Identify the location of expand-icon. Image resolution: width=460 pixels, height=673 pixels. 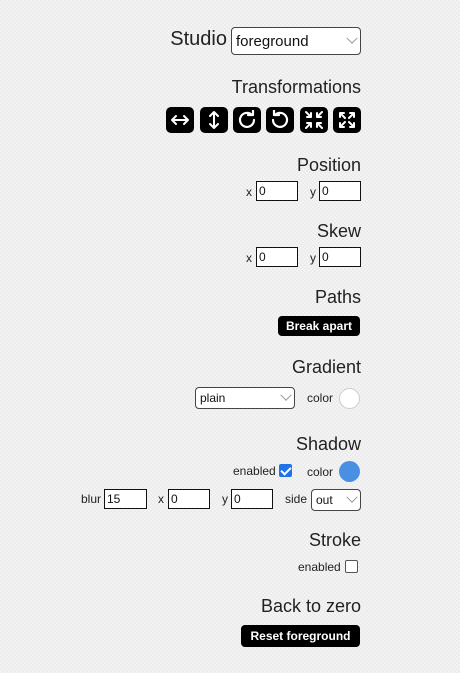
(347, 120).